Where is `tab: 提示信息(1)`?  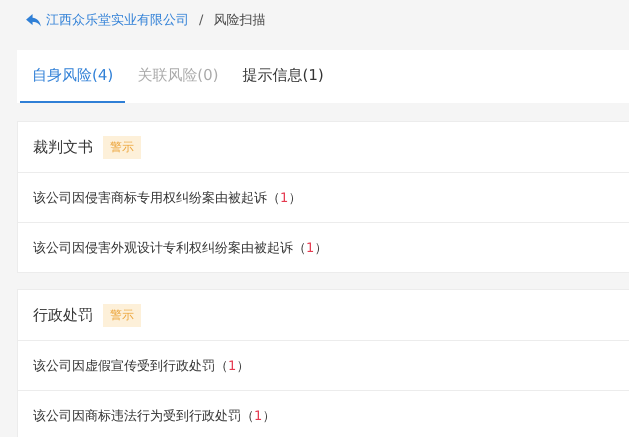 tab: 提示信息(1) is located at coordinates (283, 76).